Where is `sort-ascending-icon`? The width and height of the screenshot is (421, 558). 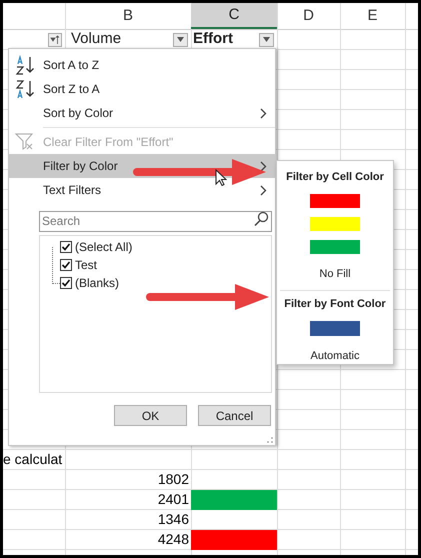 sort-ascending-icon is located at coordinates (26, 65).